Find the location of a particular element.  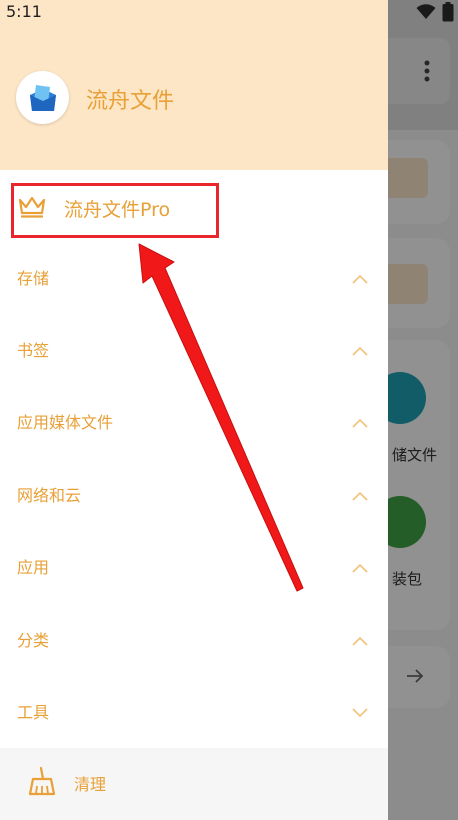

broom-icon is located at coordinates (42, 783).